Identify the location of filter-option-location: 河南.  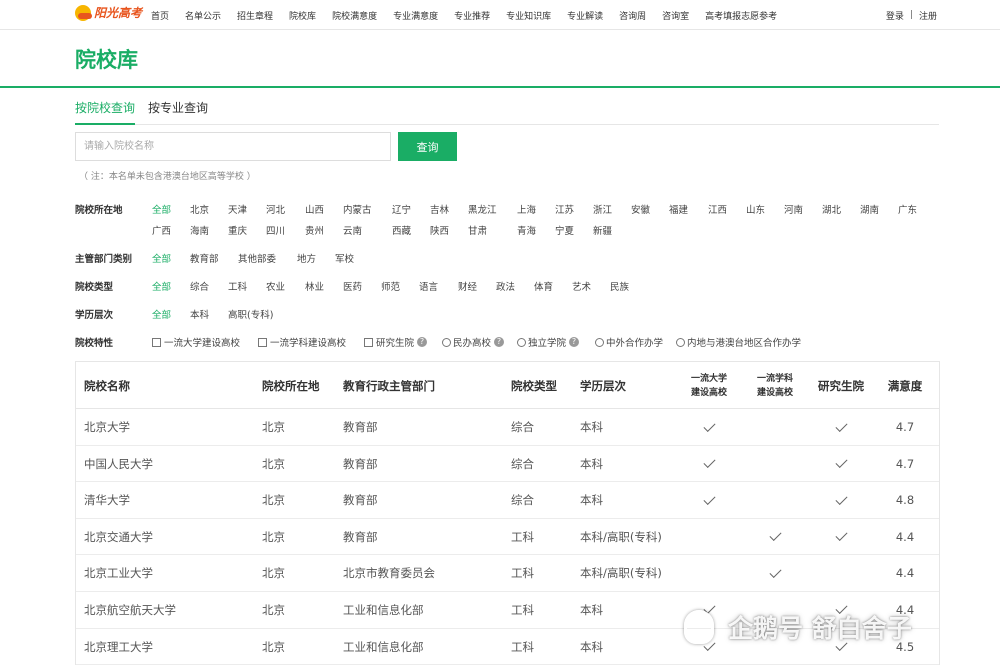
(793, 209).